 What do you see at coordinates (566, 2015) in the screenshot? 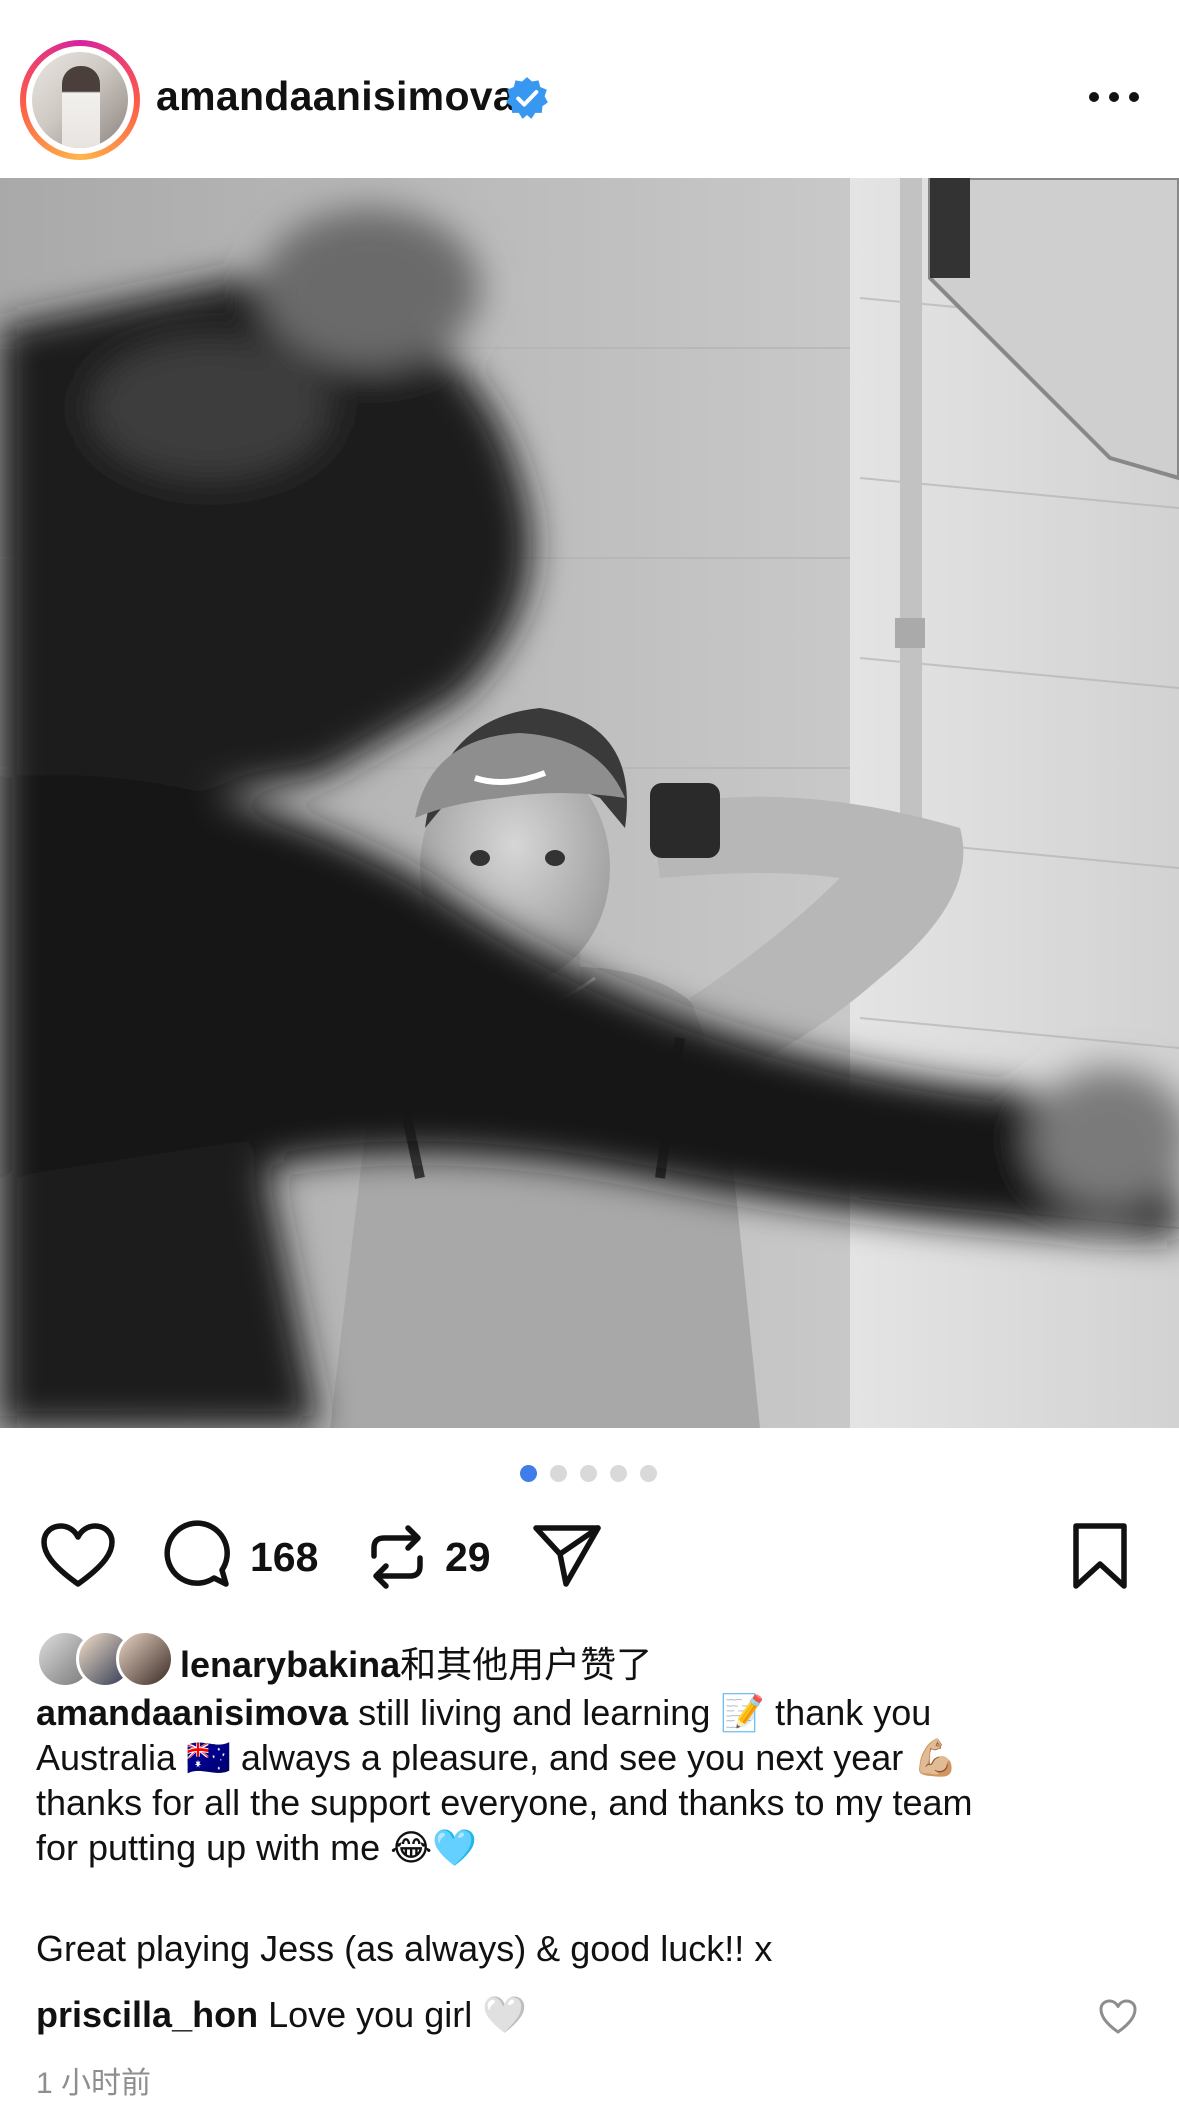
I see `comment-preview: priscilla_hon Love you girl 🤍` at bounding box center [566, 2015].